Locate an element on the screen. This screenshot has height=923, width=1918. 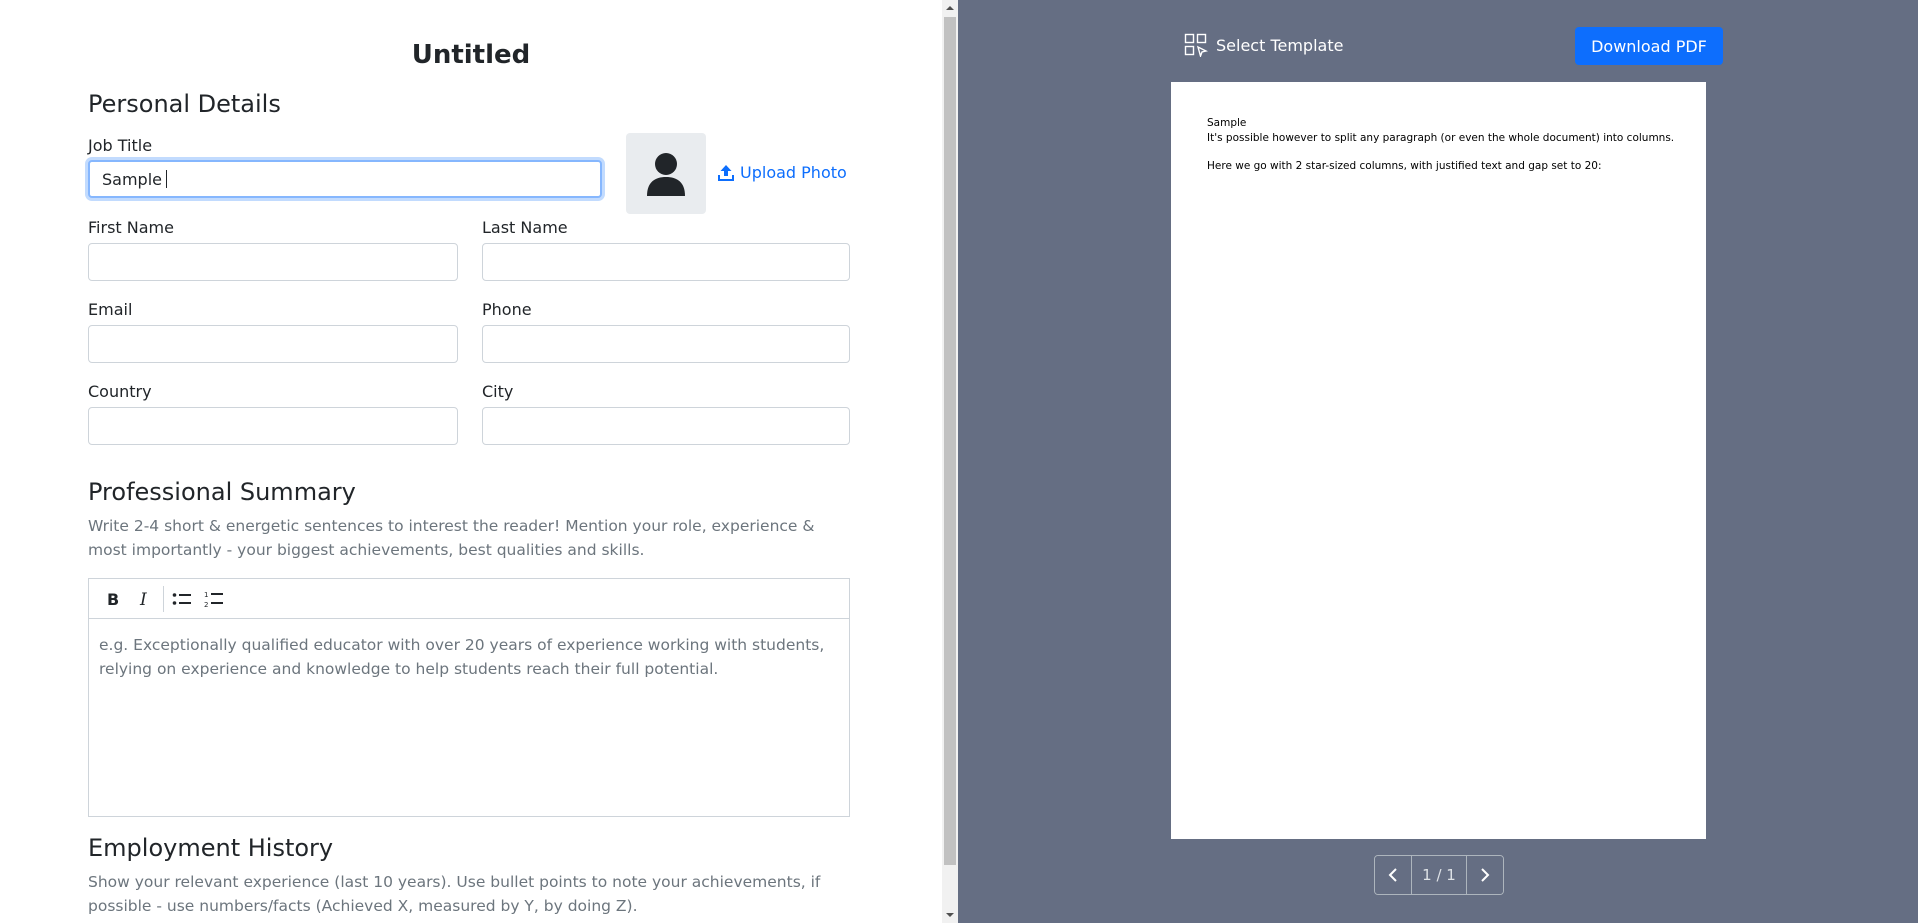
numbered-list-button: 1 2 is located at coordinates (214, 599).